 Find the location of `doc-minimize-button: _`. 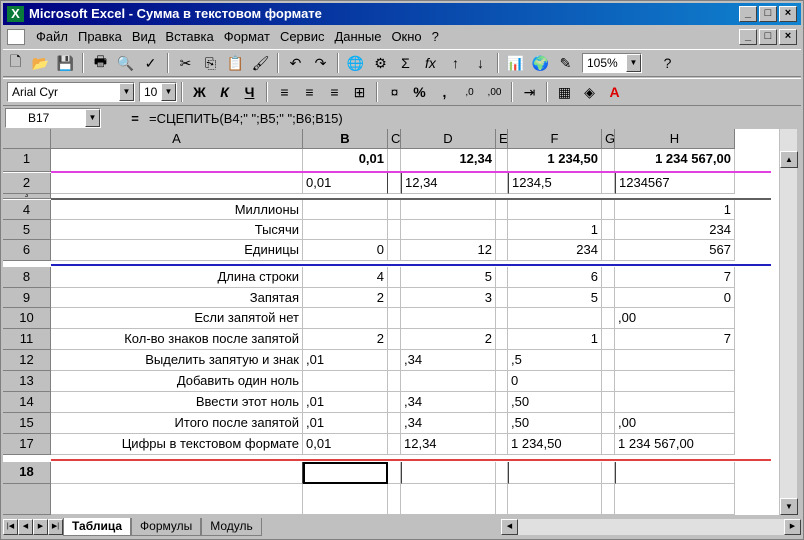

doc-minimize-button: _ is located at coordinates (748, 37).